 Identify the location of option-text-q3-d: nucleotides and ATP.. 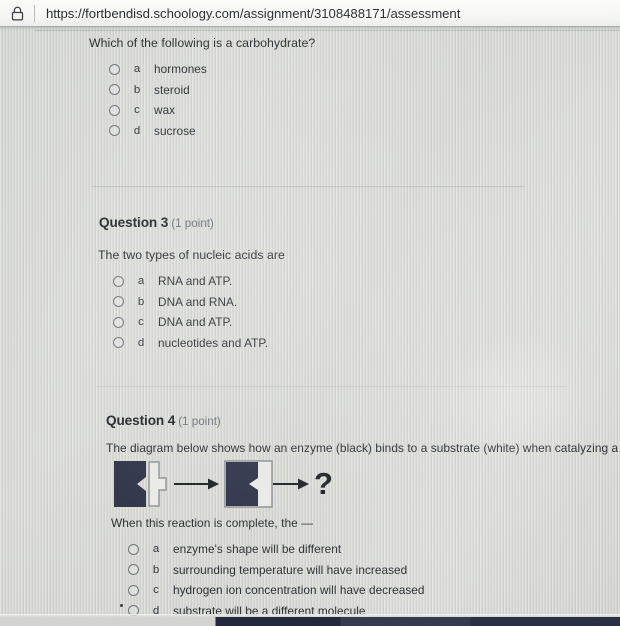
(213, 343).